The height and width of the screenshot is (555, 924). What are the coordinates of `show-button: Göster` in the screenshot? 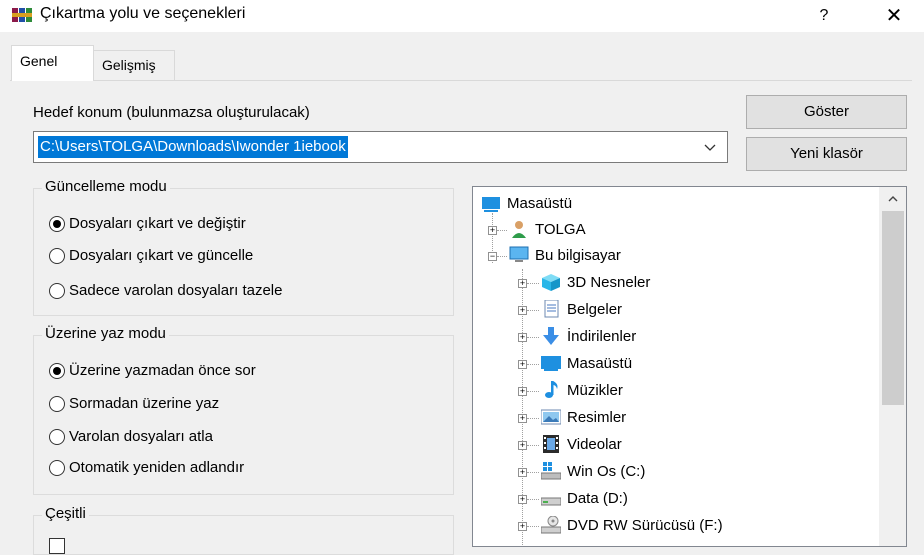 It's located at (826, 112).